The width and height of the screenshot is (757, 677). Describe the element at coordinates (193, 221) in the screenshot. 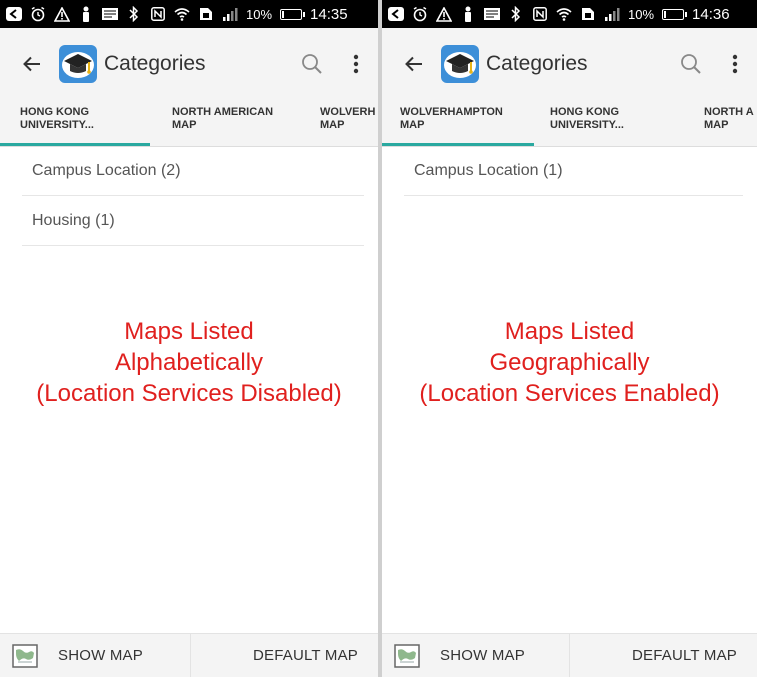

I see `category-item-housing: Housing (1)` at that location.